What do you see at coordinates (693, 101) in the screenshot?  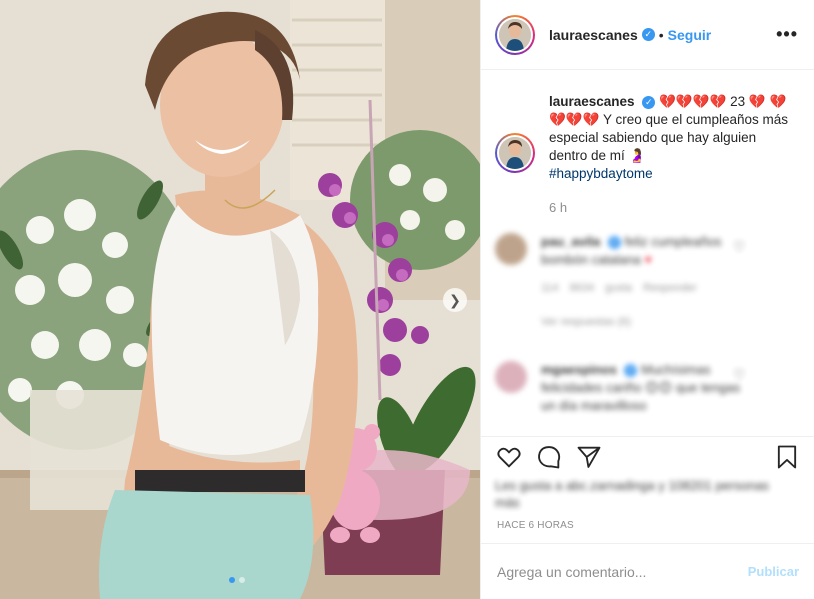 I see `broken-hearts-emoji: 💔💔💔💔` at bounding box center [693, 101].